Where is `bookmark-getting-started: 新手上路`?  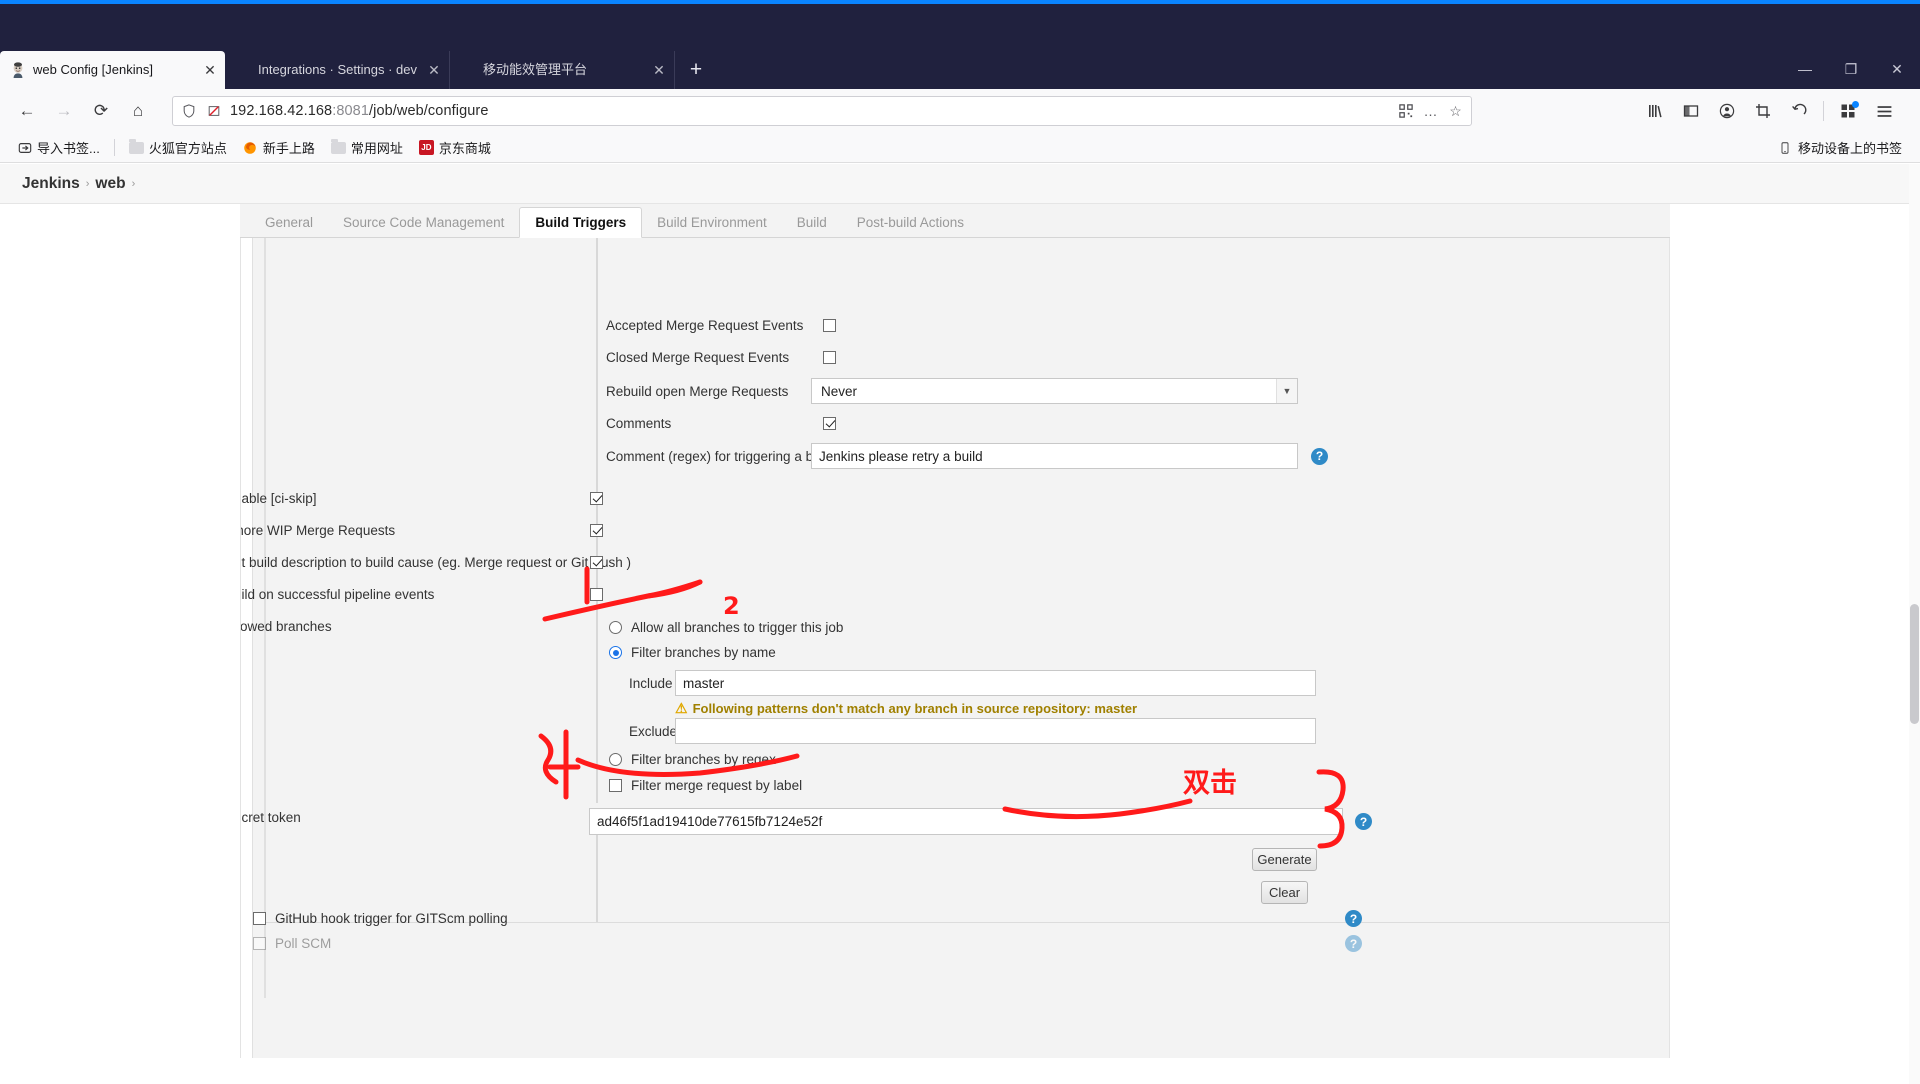 bookmark-getting-started: 新手上路 is located at coordinates (279, 147).